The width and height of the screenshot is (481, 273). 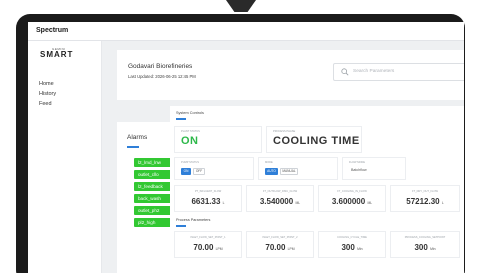 I want to click on process-parameters-label: Process Parameters, so click(x=193, y=220).